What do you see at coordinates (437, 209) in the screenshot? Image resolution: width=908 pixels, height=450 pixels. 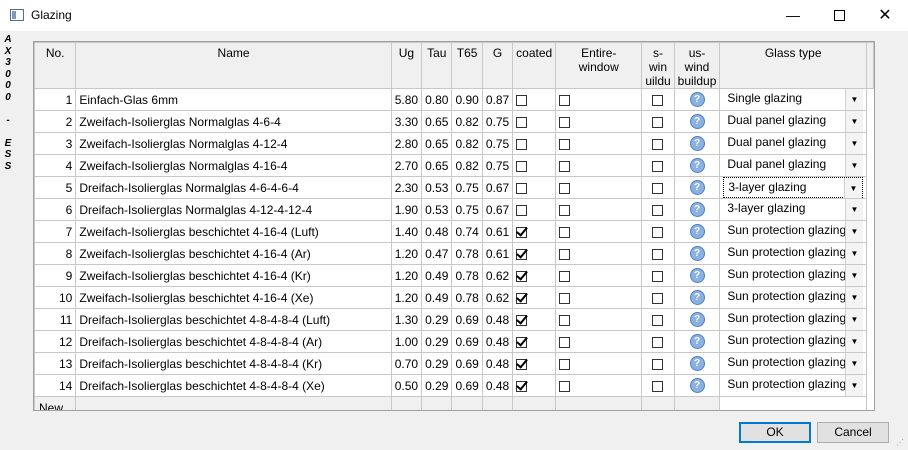 I see `tau-cell: 0.53` at bounding box center [437, 209].